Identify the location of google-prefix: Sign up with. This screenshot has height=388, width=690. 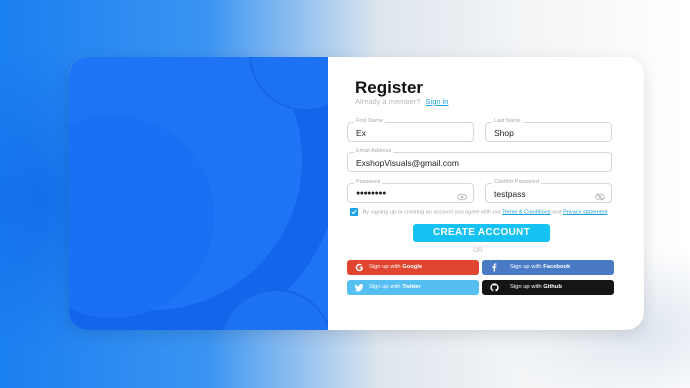
(385, 267).